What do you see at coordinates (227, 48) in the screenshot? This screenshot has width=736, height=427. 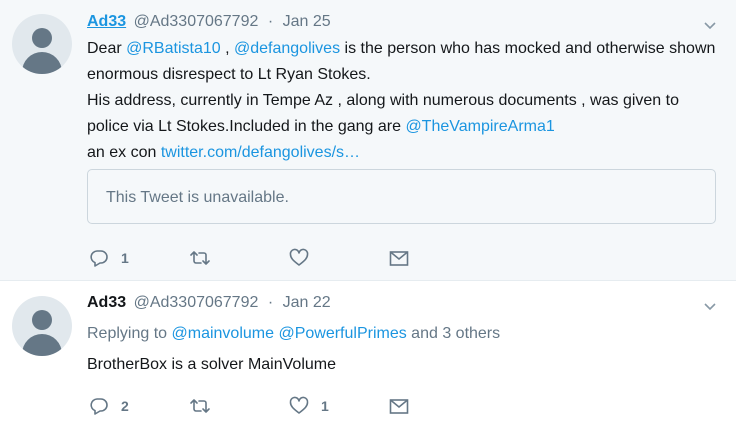 I see `text-segment: ,` at bounding box center [227, 48].